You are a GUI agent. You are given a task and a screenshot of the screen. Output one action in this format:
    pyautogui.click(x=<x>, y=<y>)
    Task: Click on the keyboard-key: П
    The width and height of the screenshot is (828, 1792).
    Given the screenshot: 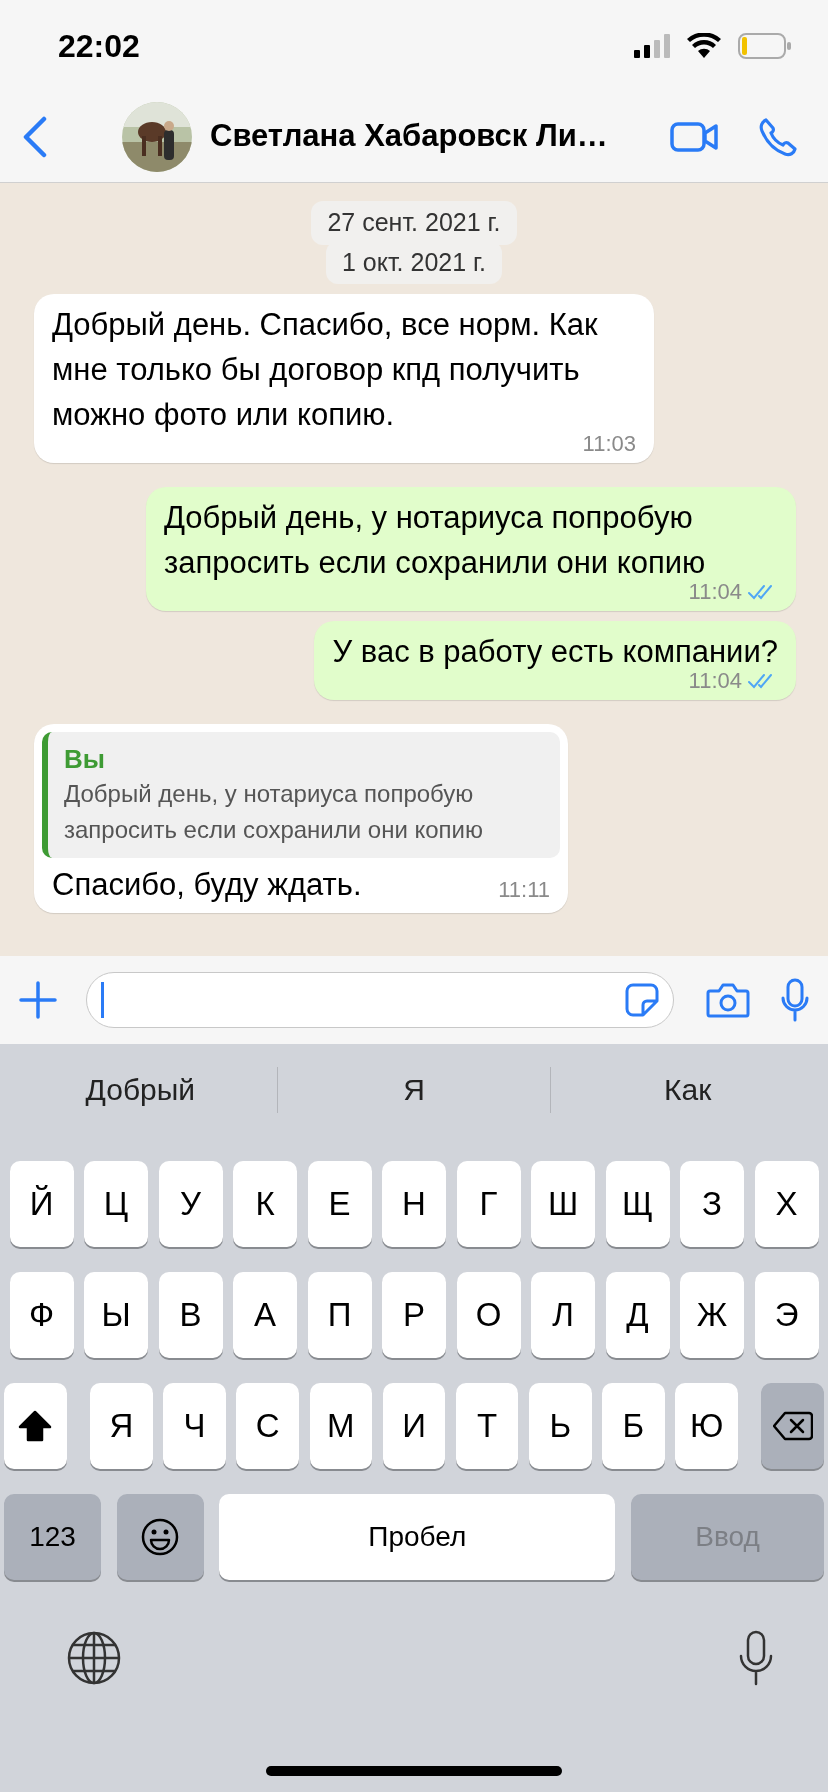 What is the action you would take?
    pyautogui.click(x=339, y=1314)
    